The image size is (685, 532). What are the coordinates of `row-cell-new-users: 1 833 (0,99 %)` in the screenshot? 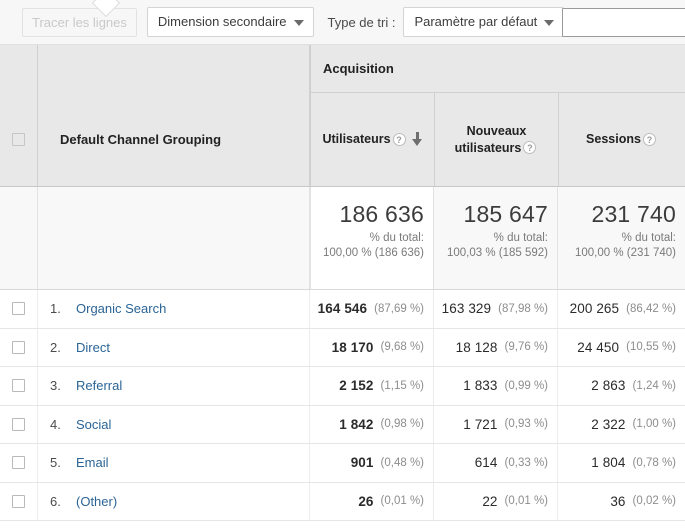 It's located at (496, 386).